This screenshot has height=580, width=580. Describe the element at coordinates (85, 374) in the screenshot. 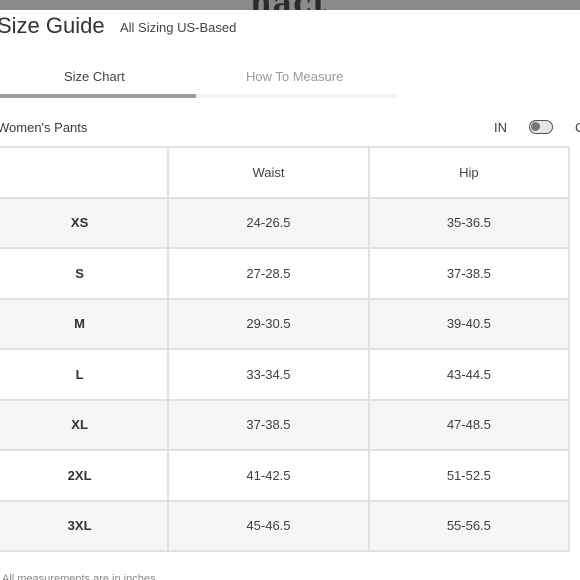

I see `size-cell: L` at that location.